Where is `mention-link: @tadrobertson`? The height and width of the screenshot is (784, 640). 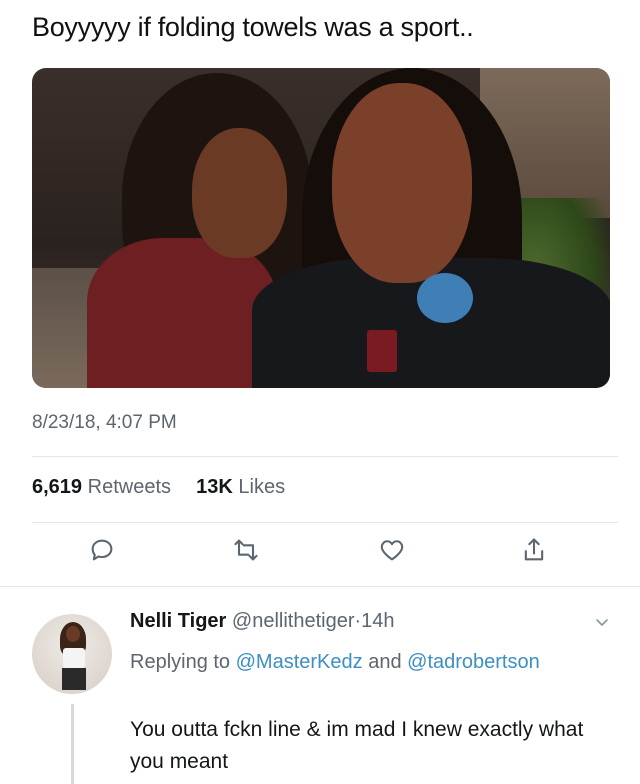
mention-link: @tadrobertson is located at coordinates (473, 662).